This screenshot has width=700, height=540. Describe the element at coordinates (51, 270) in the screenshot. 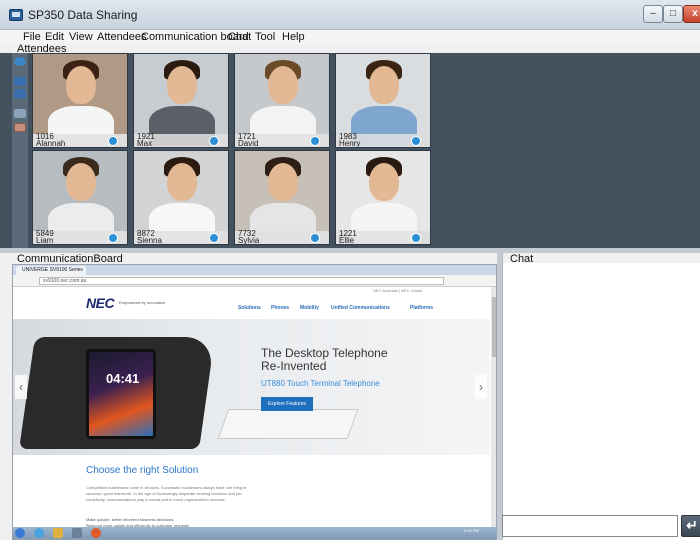

I see `browser-tab: UNIVERGE SV9100 Series` at that location.